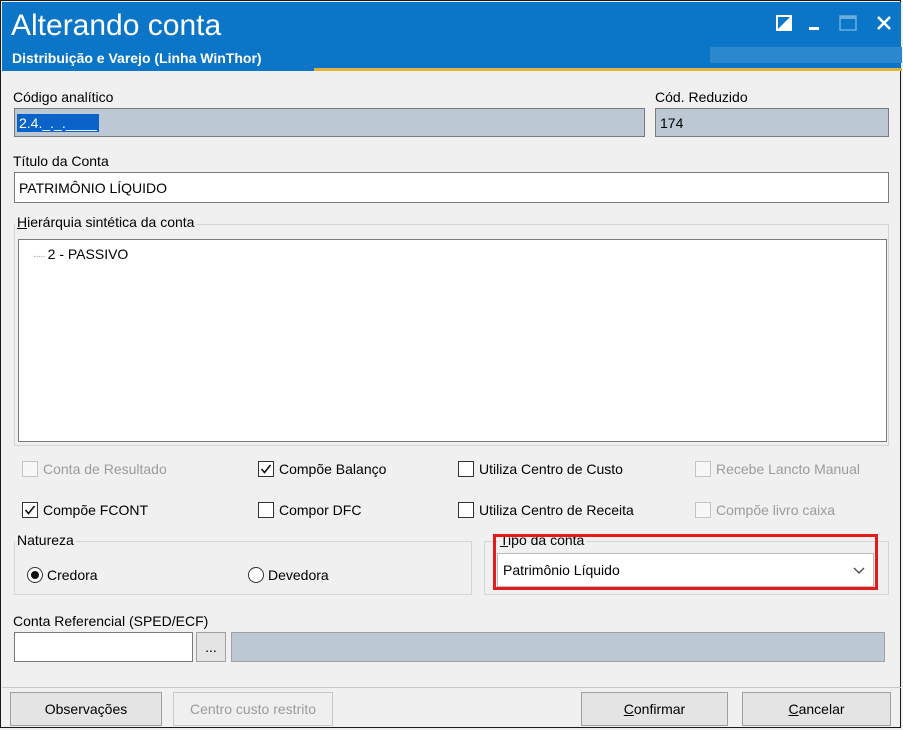 The image size is (903, 730). I want to click on devedora-label: Devedora, so click(298, 575).